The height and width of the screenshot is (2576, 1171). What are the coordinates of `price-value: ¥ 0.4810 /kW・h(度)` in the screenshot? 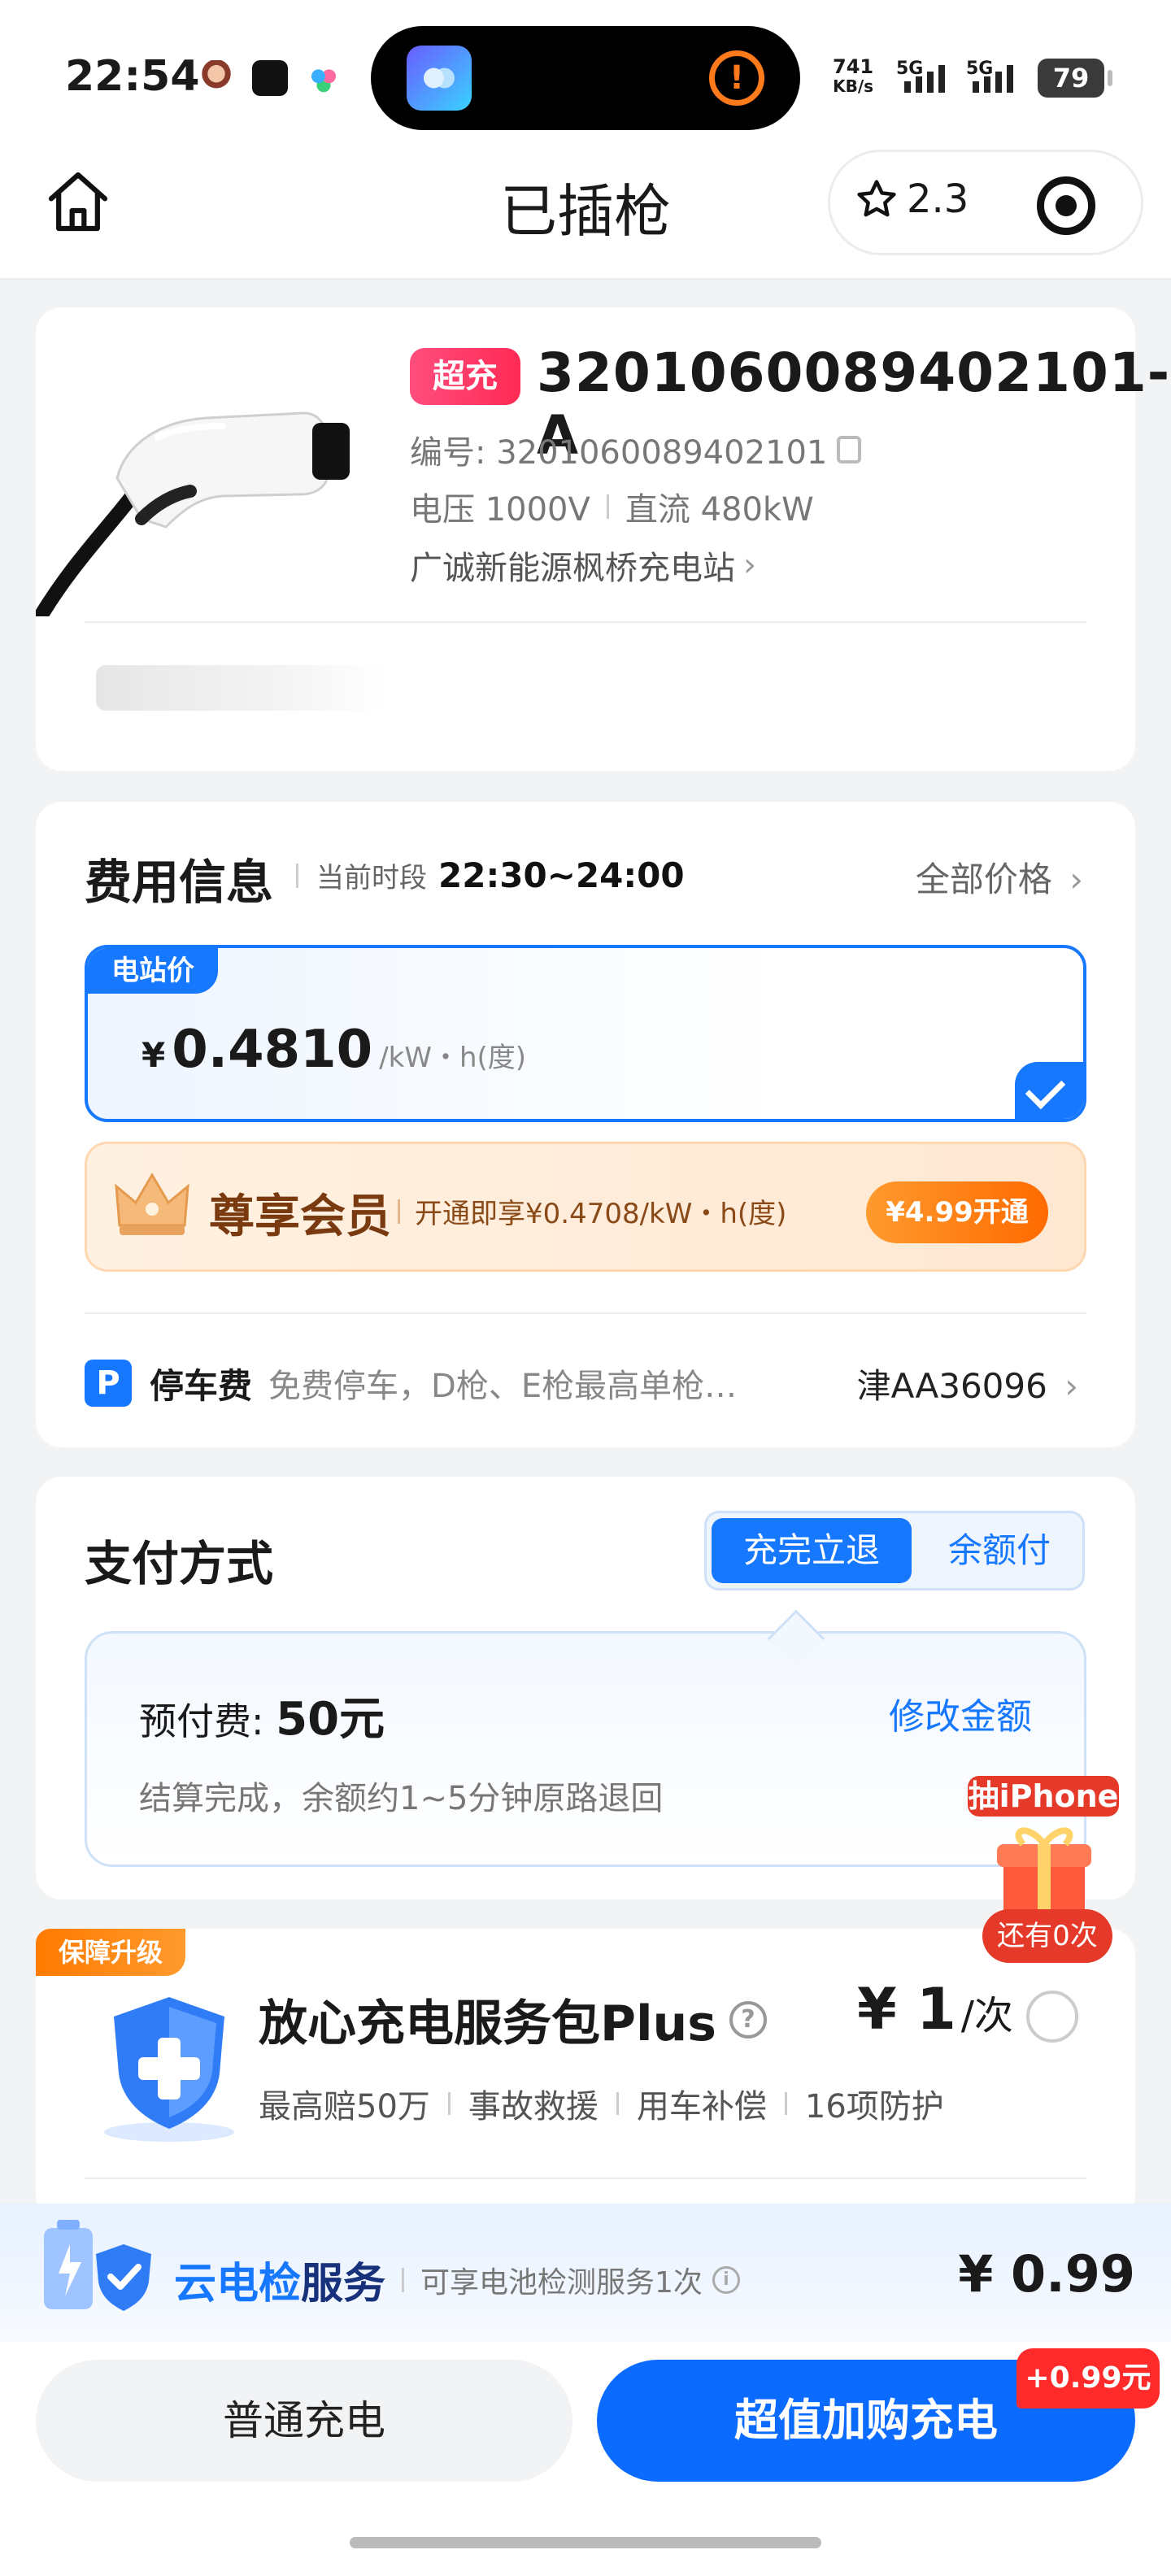 It's located at (334, 1050).